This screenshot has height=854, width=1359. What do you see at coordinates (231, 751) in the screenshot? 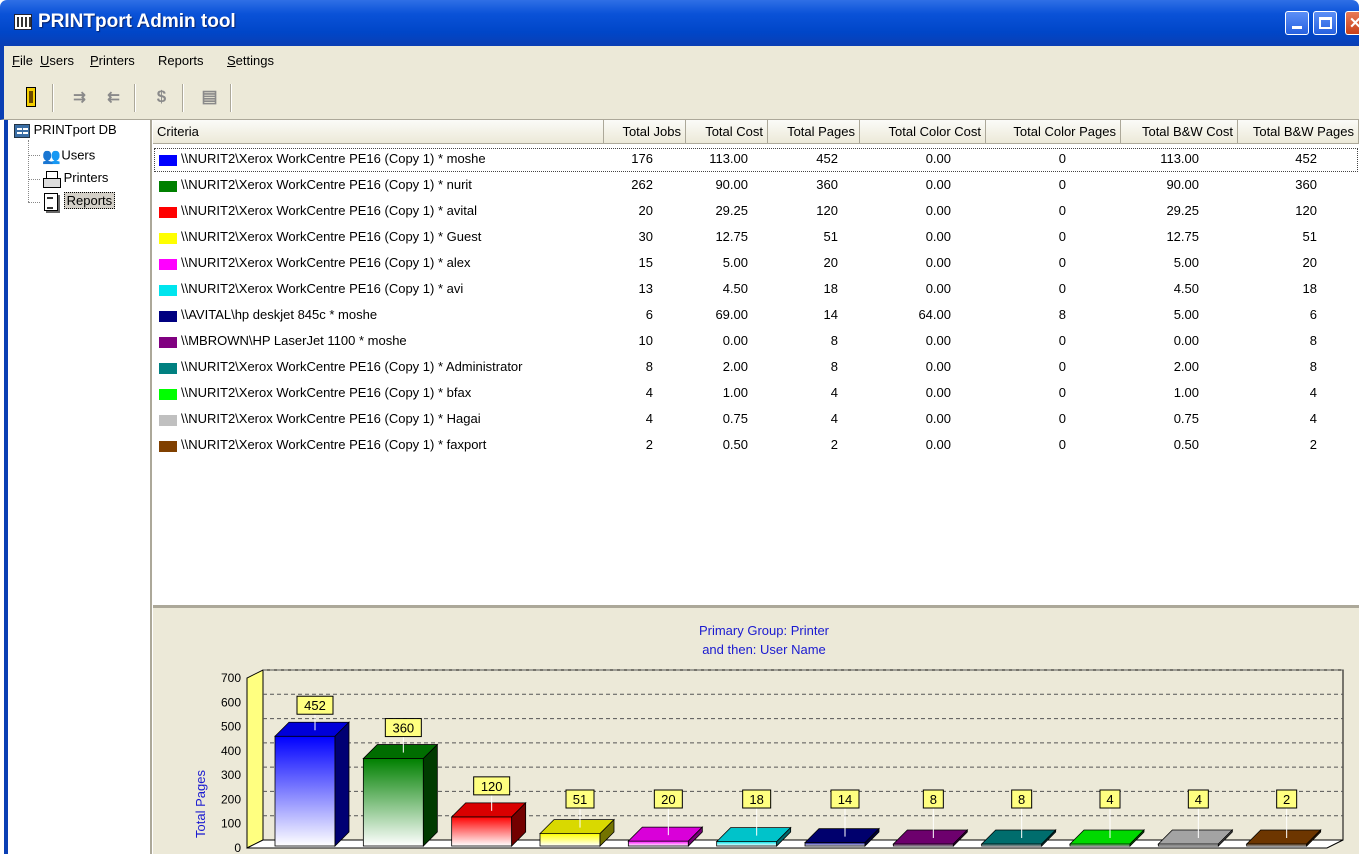
I see `y-tick-label: 400` at bounding box center [231, 751].